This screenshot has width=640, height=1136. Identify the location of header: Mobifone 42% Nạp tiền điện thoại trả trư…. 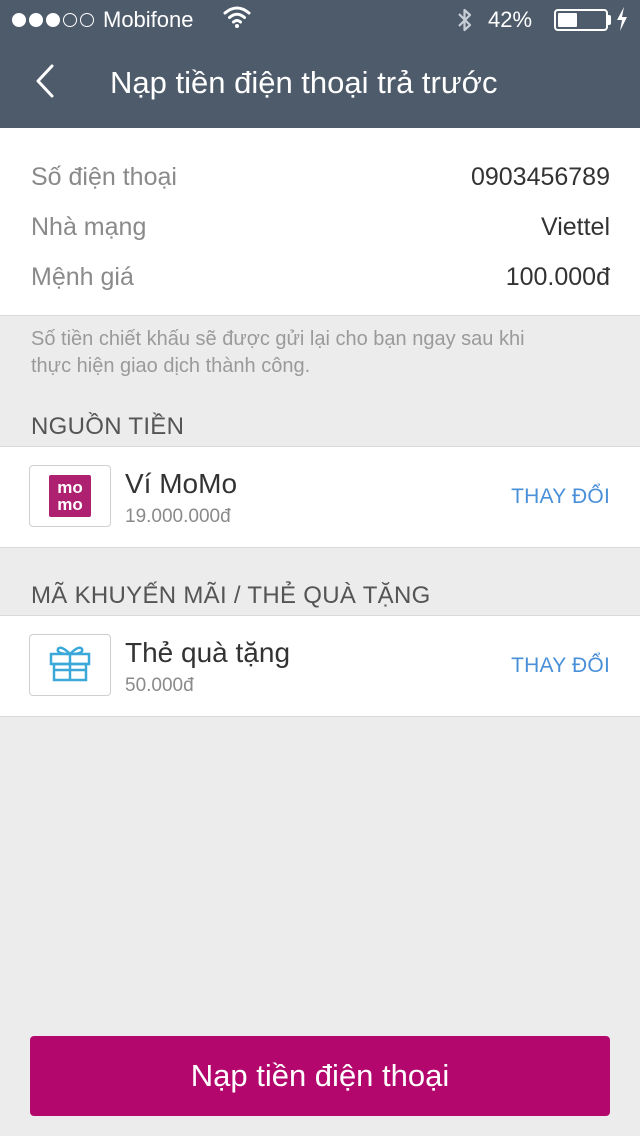
(320, 64).